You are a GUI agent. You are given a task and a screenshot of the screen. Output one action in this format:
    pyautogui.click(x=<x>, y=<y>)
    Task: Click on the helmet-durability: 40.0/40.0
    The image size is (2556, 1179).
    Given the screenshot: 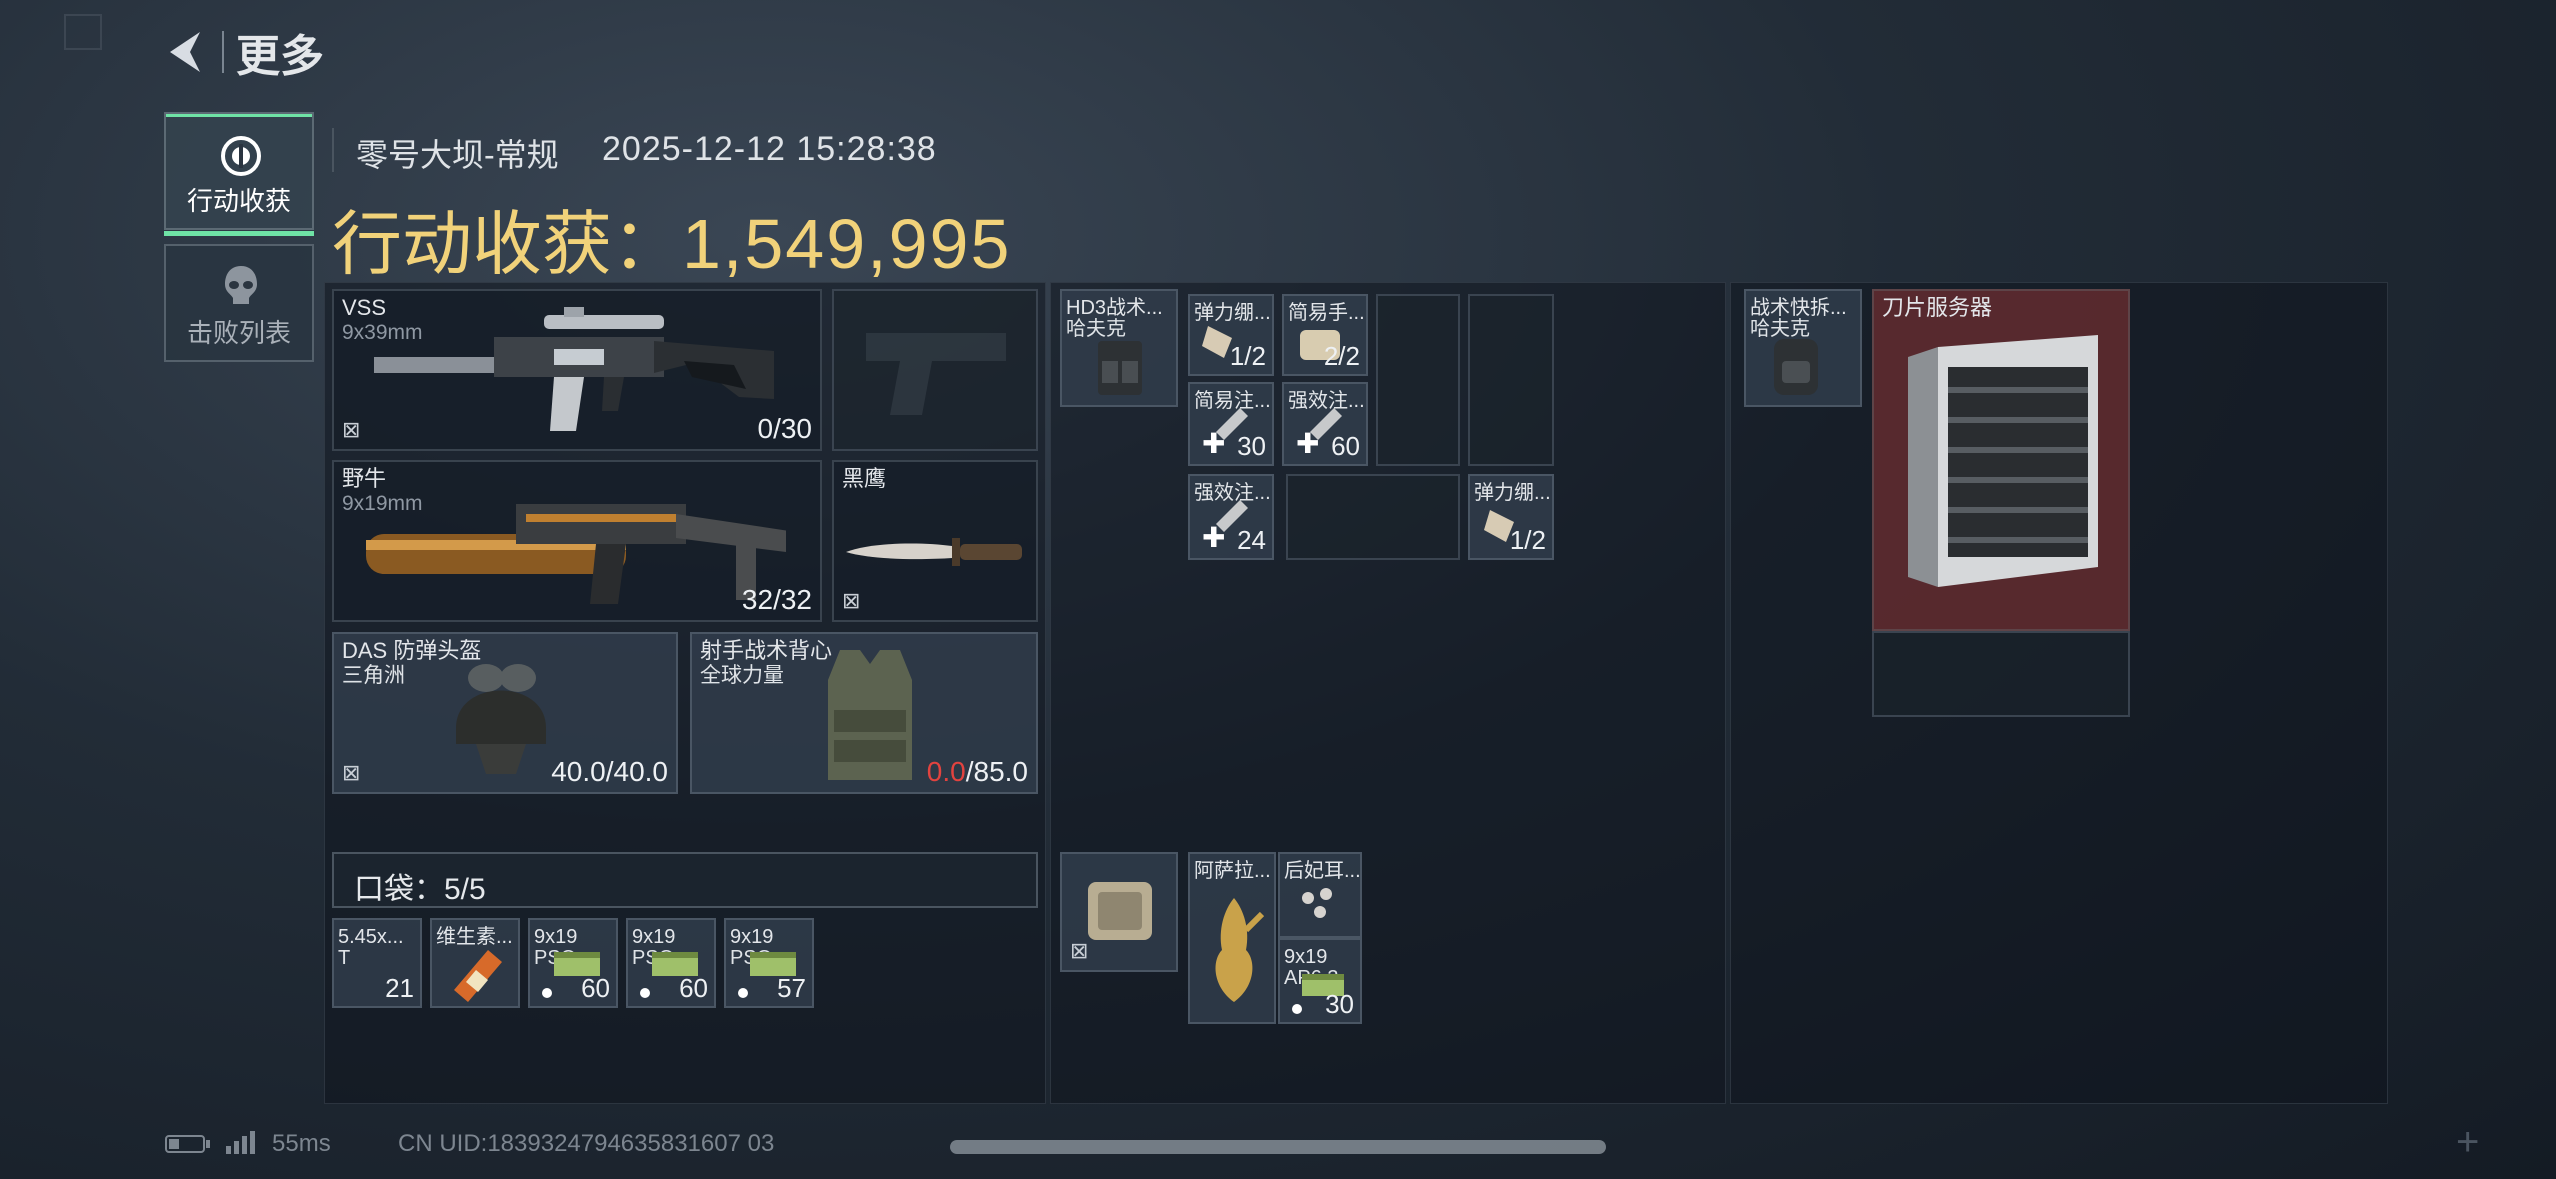 What is the action you would take?
    pyautogui.click(x=609, y=771)
    